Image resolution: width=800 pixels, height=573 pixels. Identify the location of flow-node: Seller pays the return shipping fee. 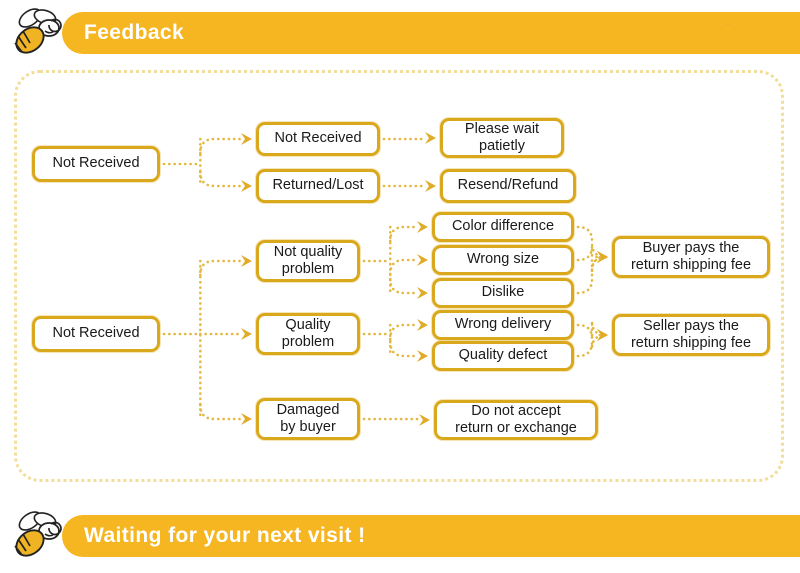
(691, 335).